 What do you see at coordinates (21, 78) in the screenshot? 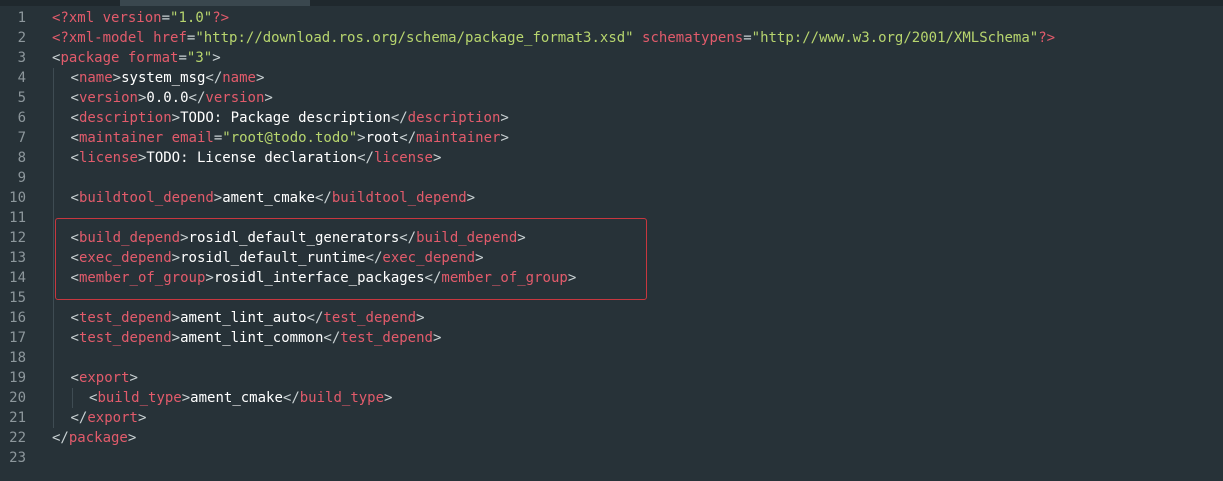
I see `line-number: 4` at bounding box center [21, 78].